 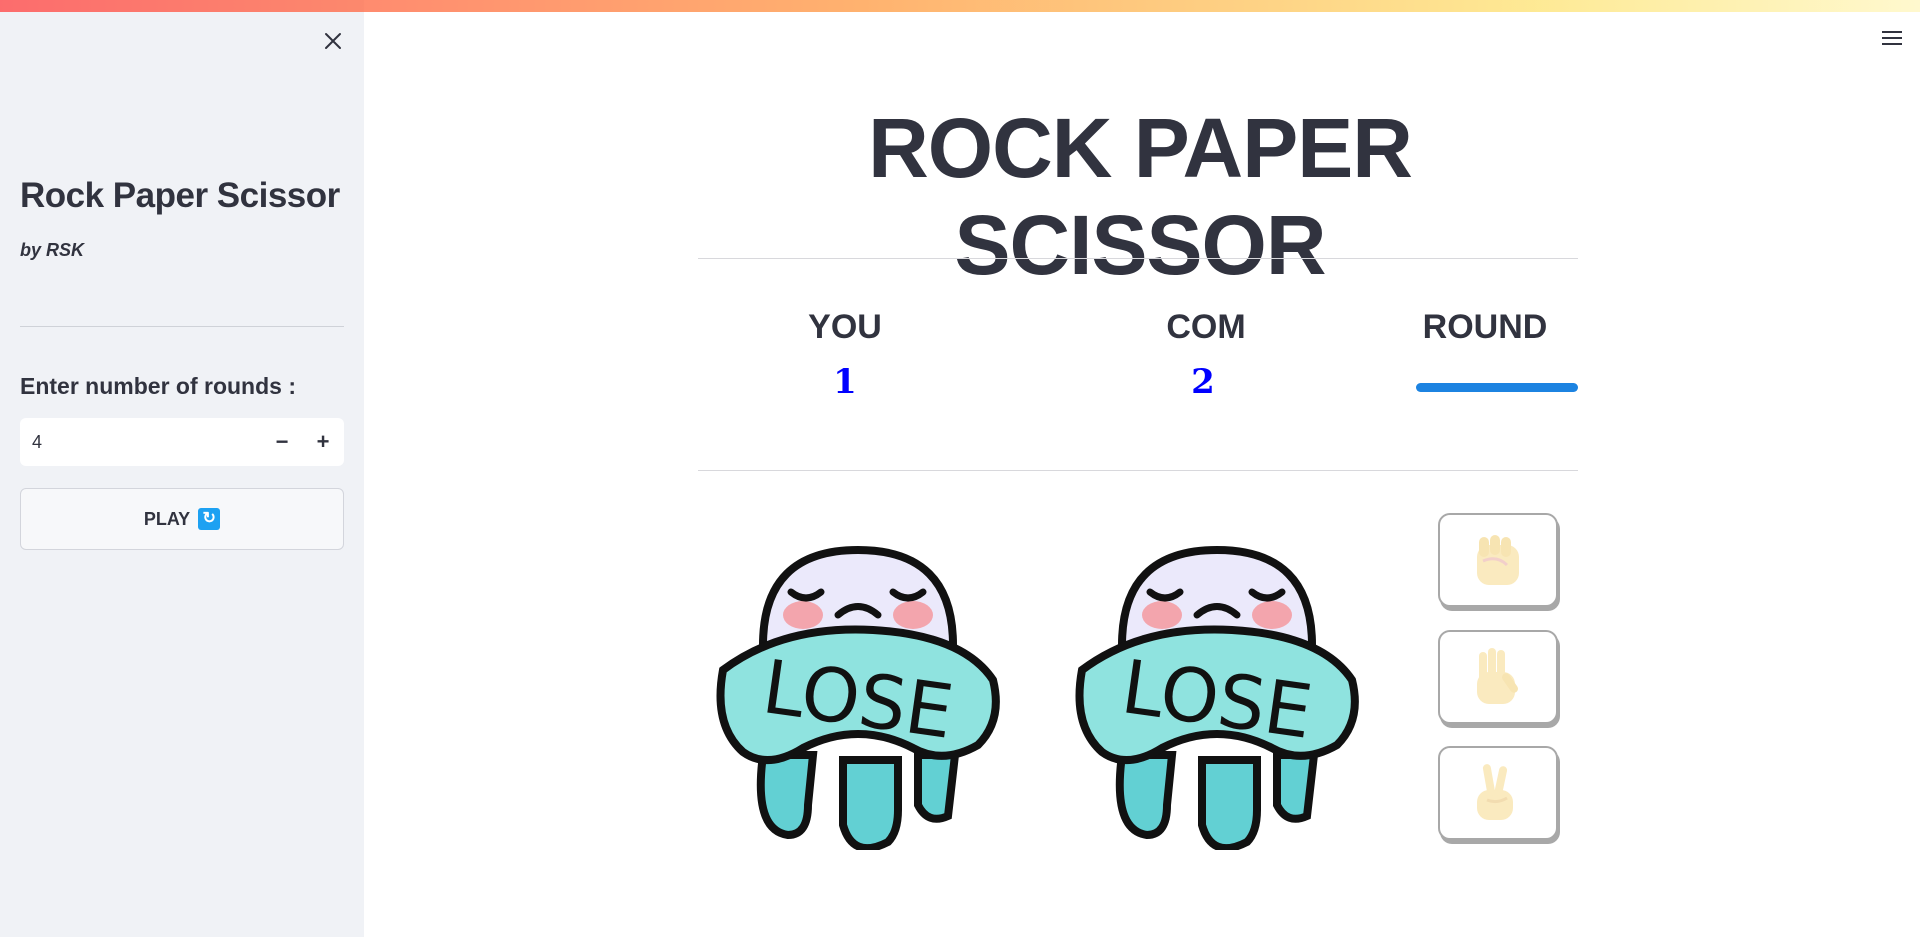 What do you see at coordinates (1140, 196) in the screenshot?
I see `page-title: ROCK PAPER SCISSOR` at bounding box center [1140, 196].